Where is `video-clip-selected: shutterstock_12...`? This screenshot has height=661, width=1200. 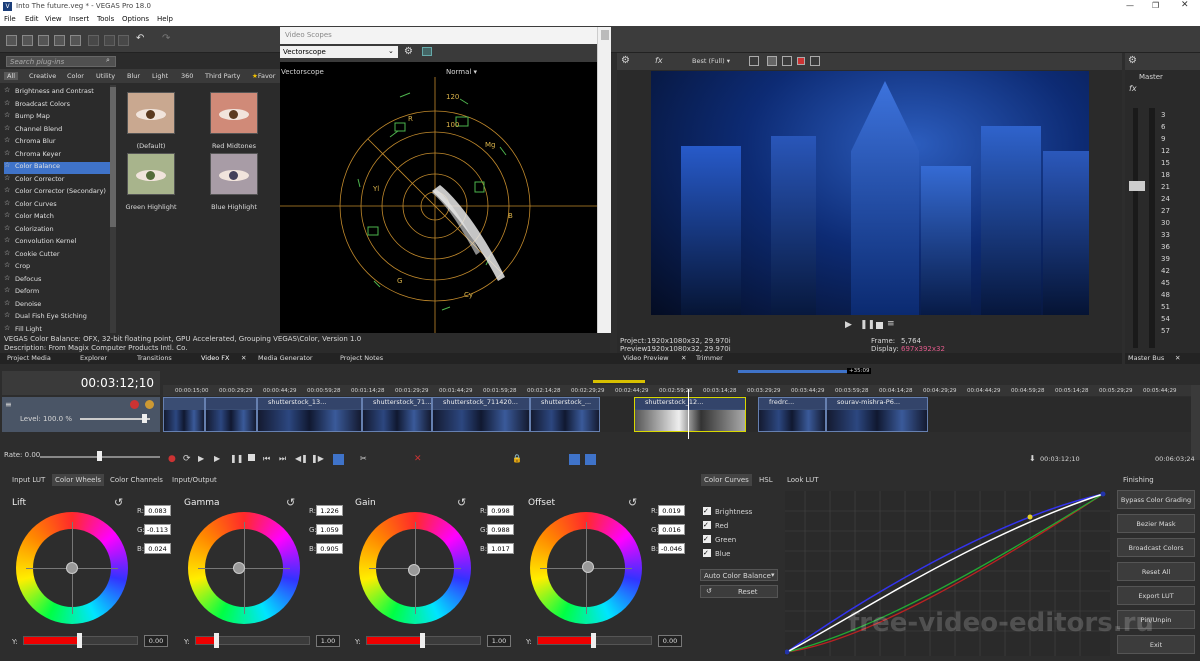
video-clip-selected: shutterstock_12... is located at coordinates (690, 414).